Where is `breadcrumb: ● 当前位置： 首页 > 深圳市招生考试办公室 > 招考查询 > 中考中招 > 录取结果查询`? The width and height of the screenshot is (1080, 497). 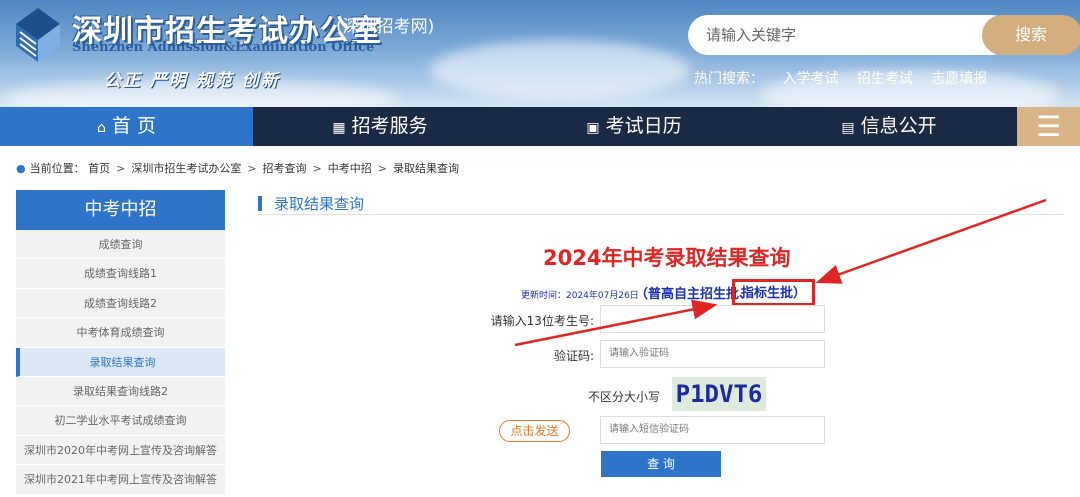 breadcrumb: ● 当前位置： 首页 > 深圳市招生考试办公室 > 招考查询 > 中考中招 > 录取结果查询 is located at coordinates (237, 168).